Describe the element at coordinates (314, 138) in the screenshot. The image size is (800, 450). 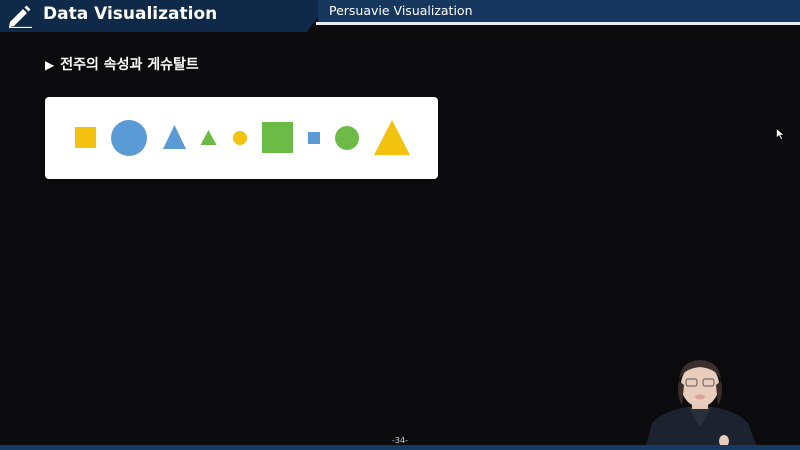
I see `shape-blue-square-small` at that location.